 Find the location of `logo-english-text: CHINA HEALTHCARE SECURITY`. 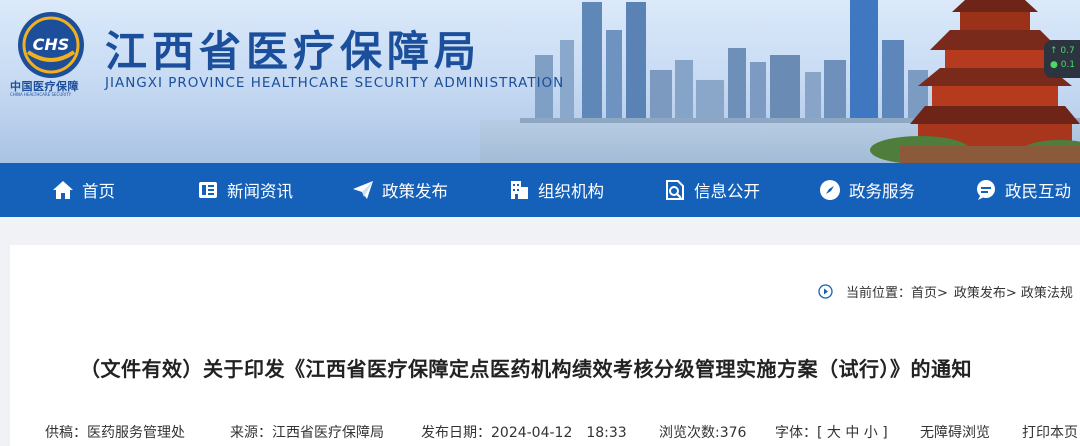

logo-english-text: CHINA HEALTHCARE SECURITY is located at coordinates (41, 94).